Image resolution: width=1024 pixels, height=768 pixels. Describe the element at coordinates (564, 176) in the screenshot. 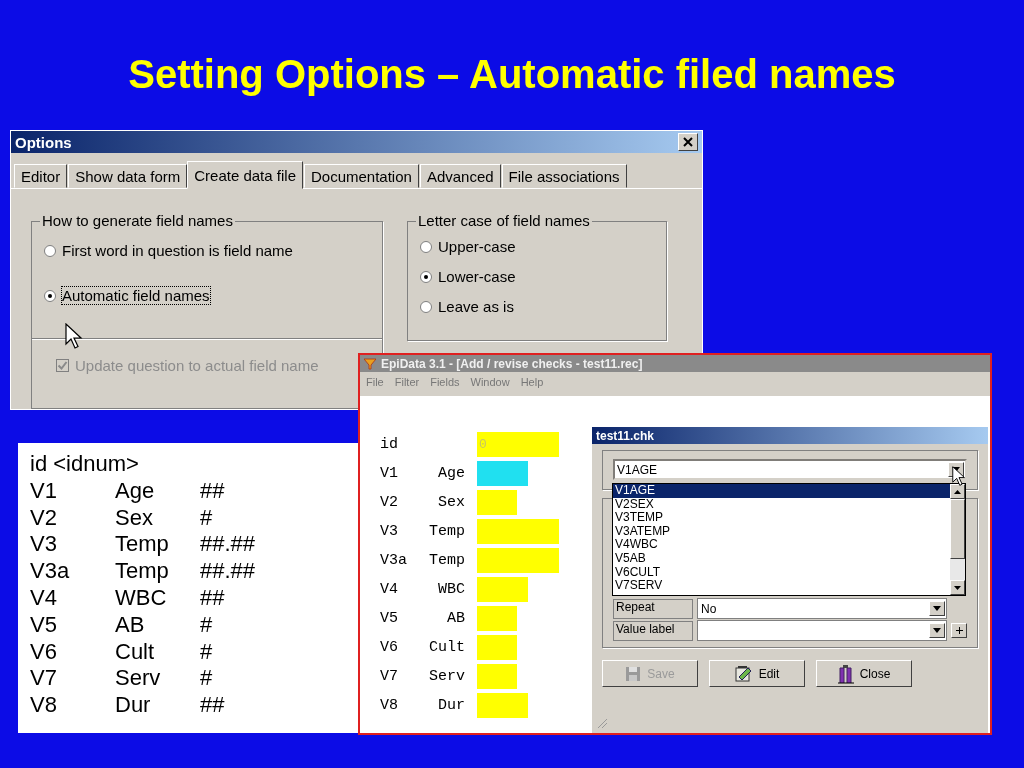

I see `tab: File associations` at that location.